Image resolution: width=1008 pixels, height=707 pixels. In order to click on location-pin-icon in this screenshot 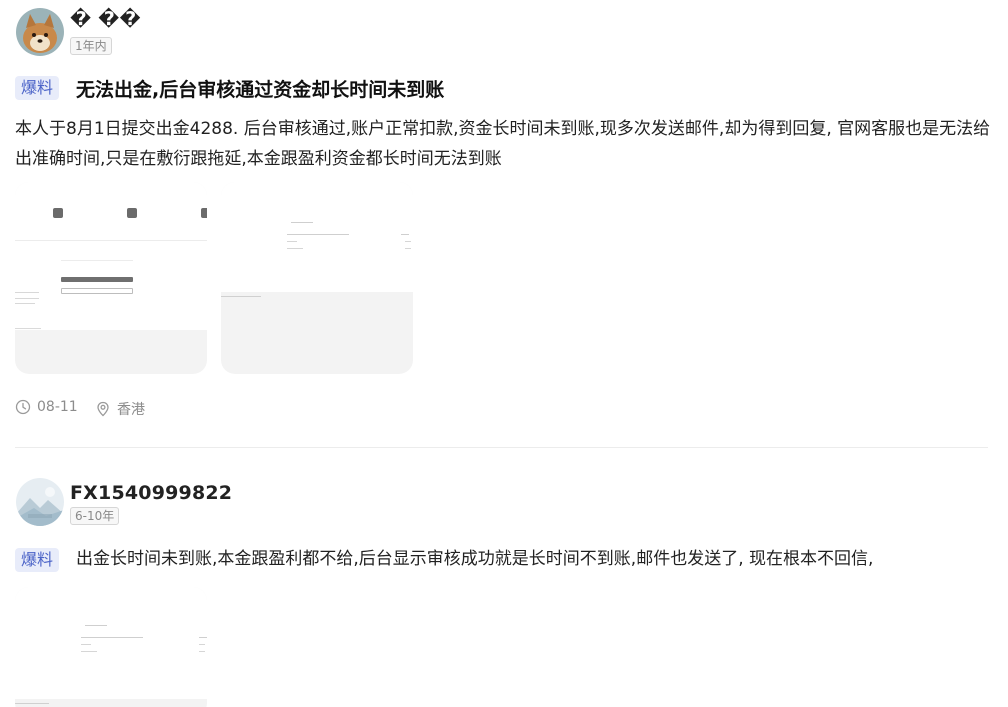, I will do `click(103, 409)`.